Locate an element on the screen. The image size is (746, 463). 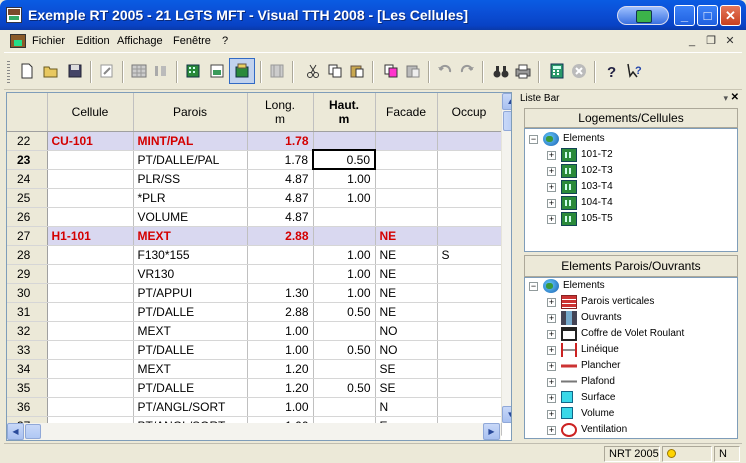
cell-long is located at coordinates (280, 274).